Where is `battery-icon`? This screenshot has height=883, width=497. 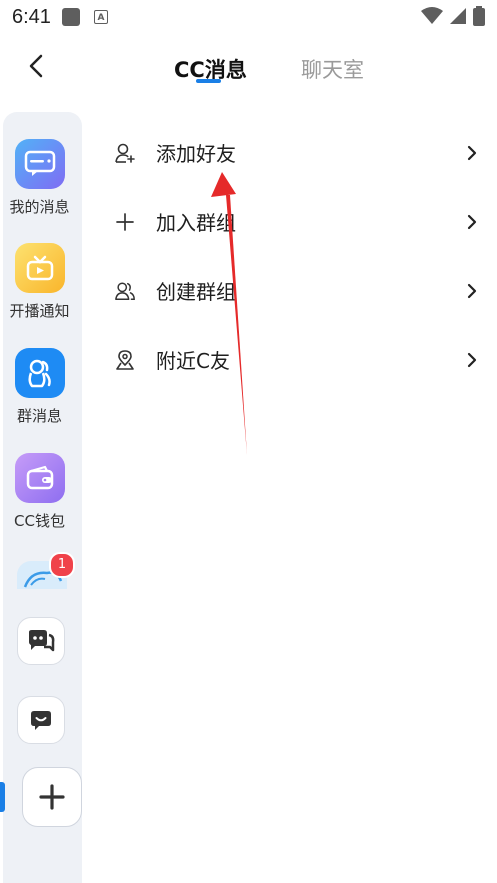 battery-icon is located at coordinates (479, 16).